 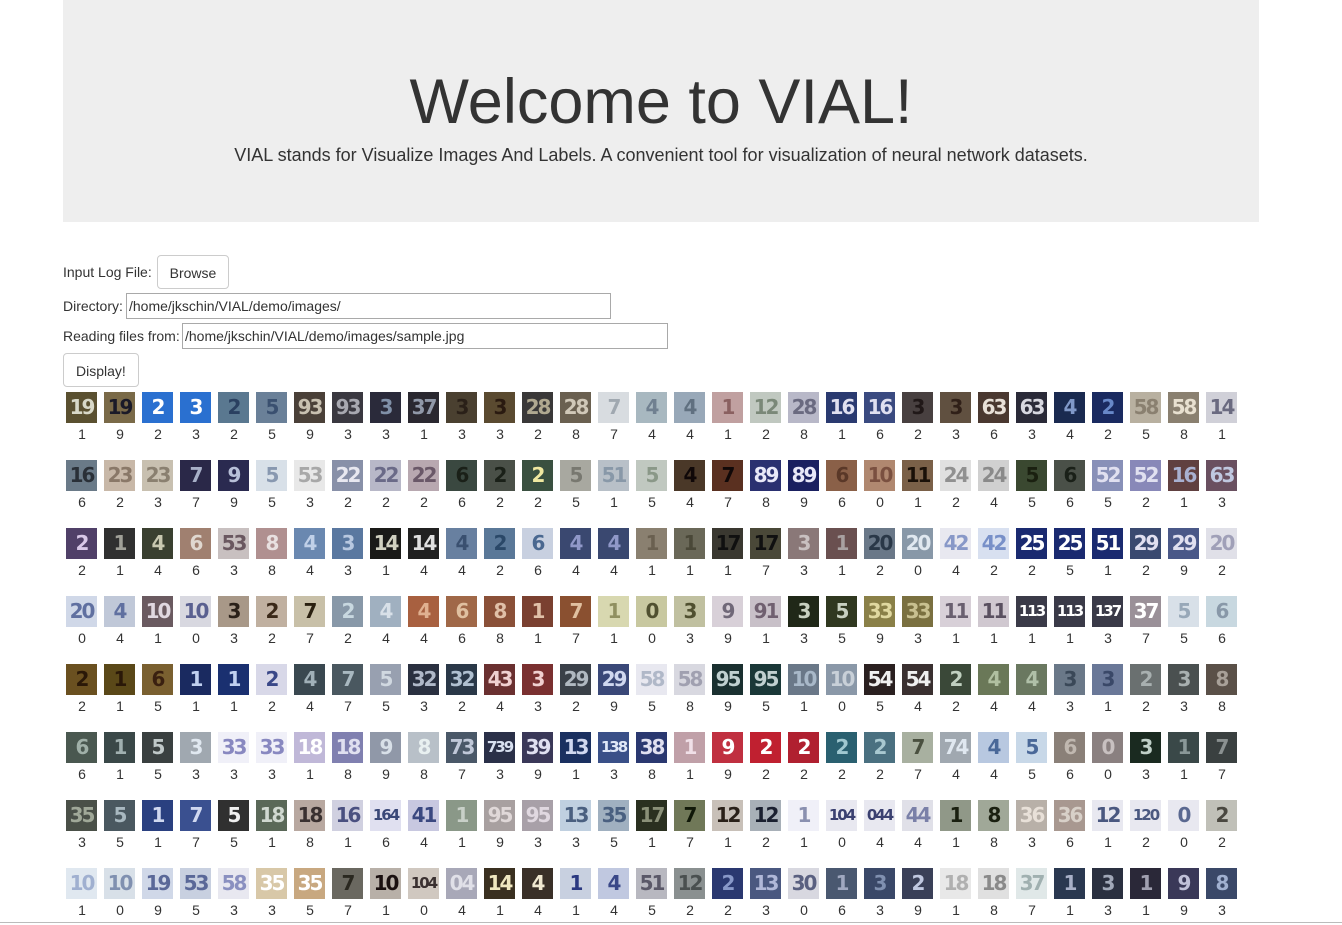 What do you see at coordinates (651, 747) in the screenshot?
I see `digit-thumbnail: 38` at bounding box center [651, 747].